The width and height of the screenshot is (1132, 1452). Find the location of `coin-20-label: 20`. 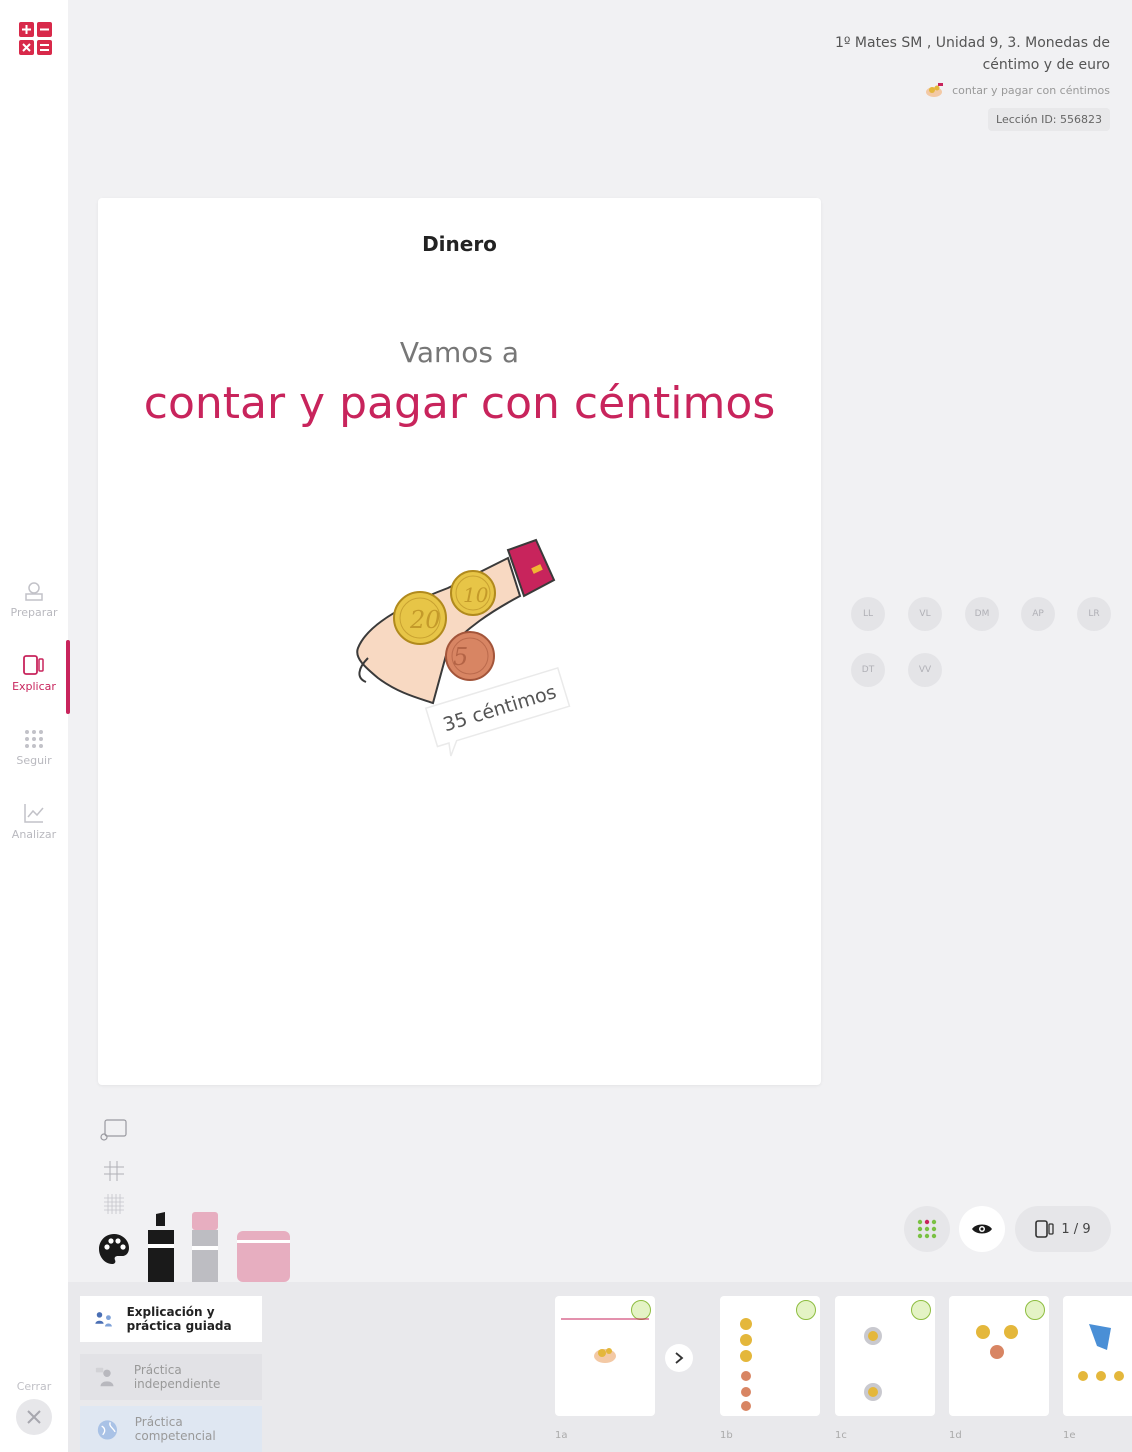

coin-20-label: 20 is located at coordinates (425, 620).